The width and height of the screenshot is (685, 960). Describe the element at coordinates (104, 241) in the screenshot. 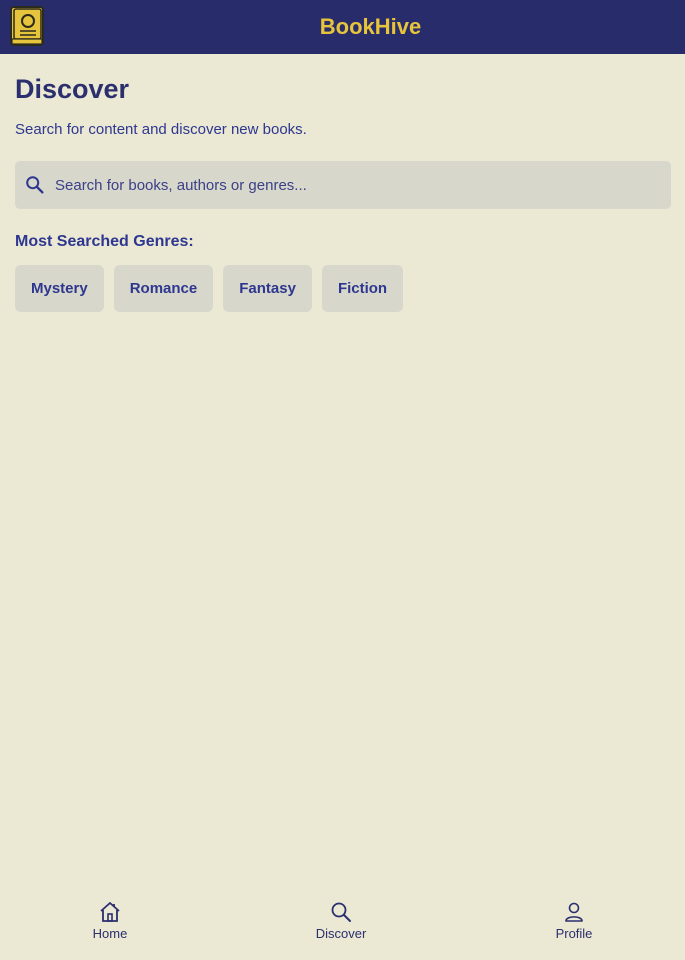

I see `genres-heading: Most Searched Genres:` at that location.